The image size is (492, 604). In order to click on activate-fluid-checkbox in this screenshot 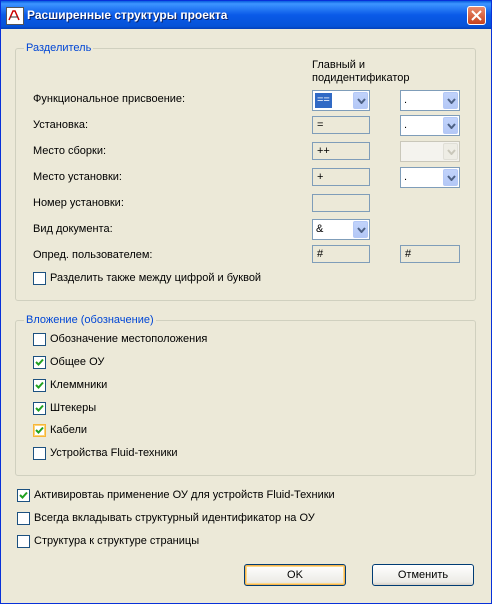, I will do `click(23, 495)`.